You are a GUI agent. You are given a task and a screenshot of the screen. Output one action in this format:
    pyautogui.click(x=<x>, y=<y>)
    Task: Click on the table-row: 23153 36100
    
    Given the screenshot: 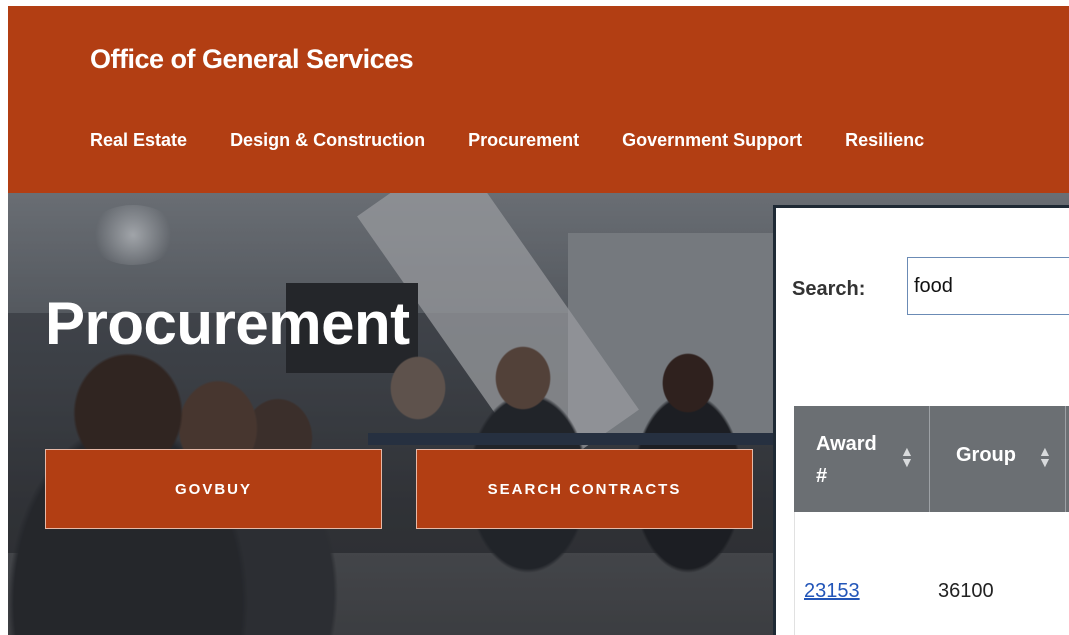 What is the action you would take?
    pyautogui.click(x=931, y=573)
    